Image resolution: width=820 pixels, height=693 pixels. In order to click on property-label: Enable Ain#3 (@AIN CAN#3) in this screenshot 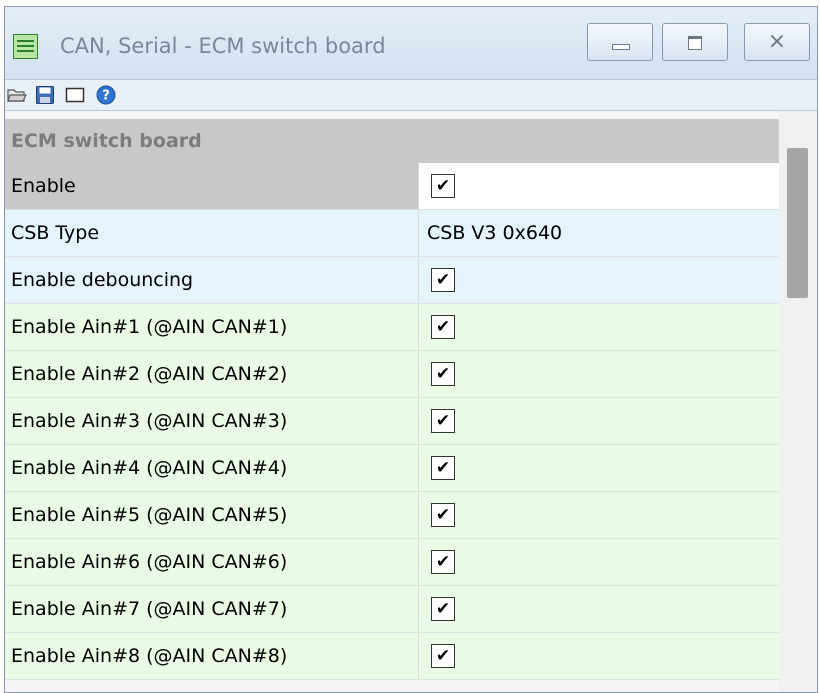, I will do `click(212, 421)`.